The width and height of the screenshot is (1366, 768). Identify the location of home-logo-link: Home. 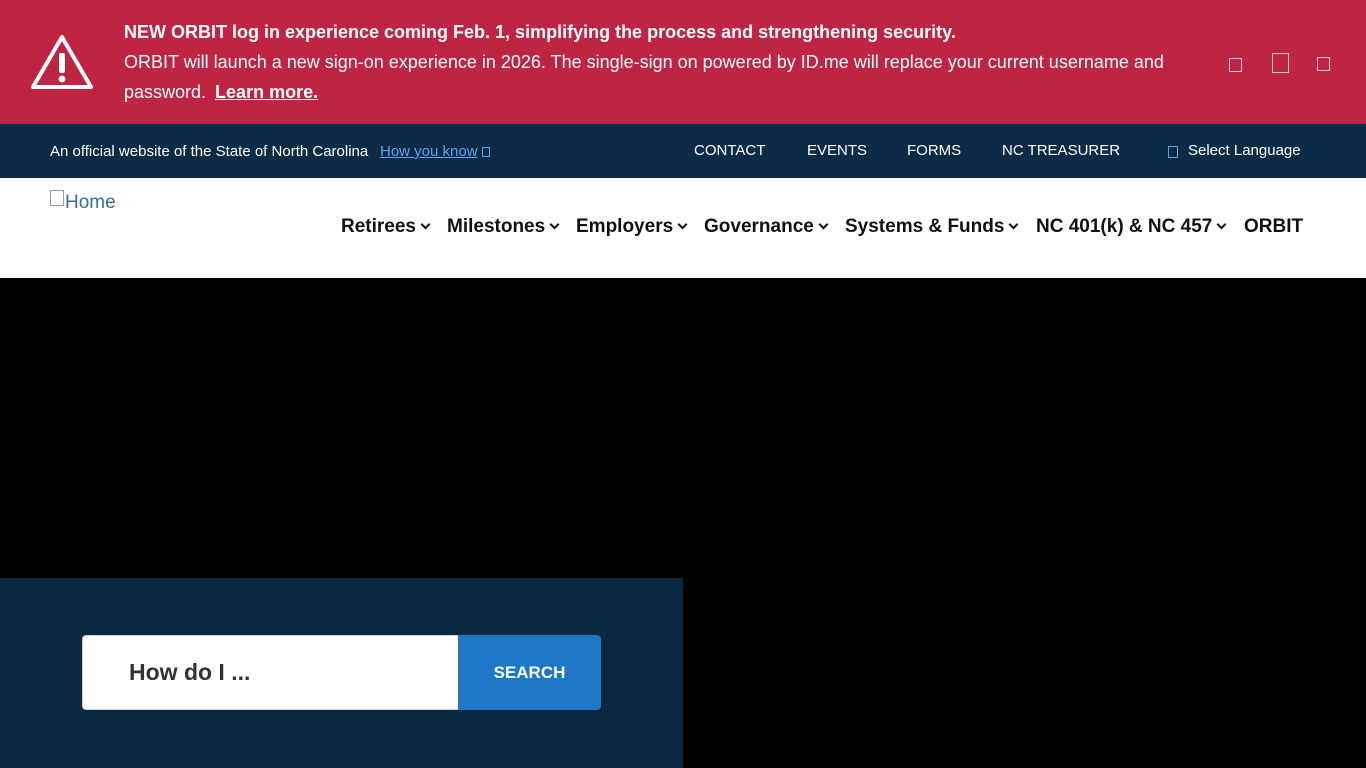
(83, 202).